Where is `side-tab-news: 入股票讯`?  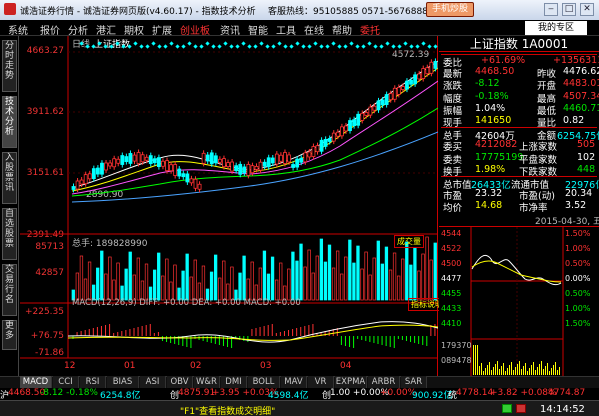 side-tab-news: 入股票讯 is located at coordinates (9, 178).